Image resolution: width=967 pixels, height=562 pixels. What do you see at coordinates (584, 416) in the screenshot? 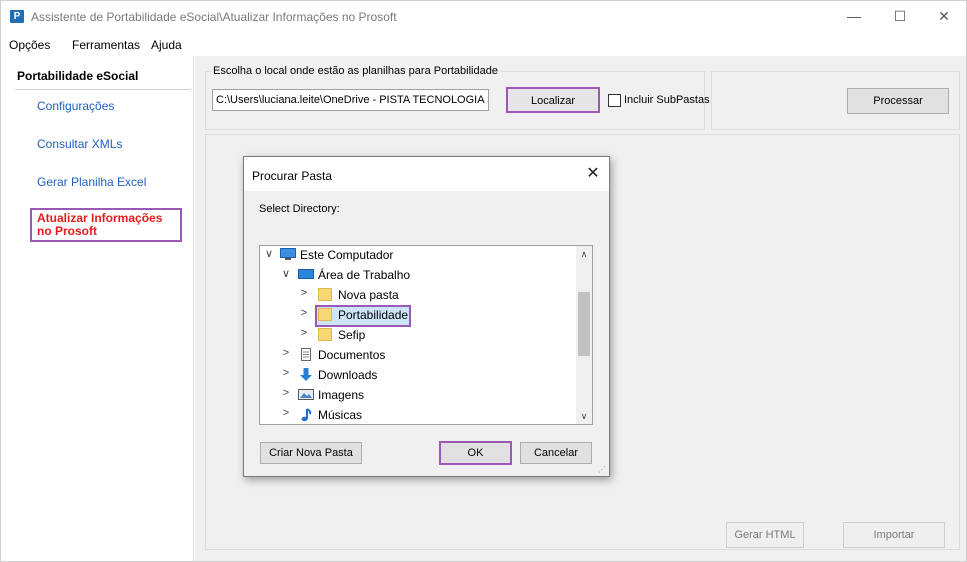
I see `scroll-down-icon: ∨` at bounding box center [584, 416].